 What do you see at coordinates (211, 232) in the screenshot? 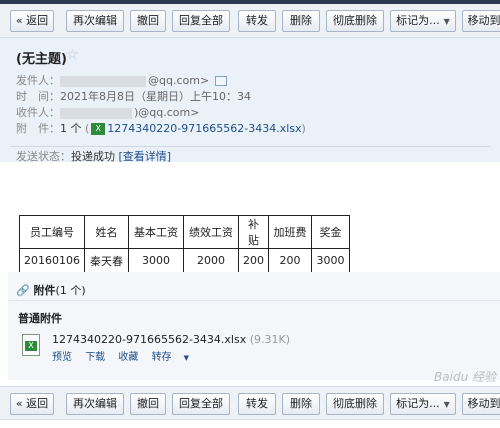
I see `table-header-cell: 绩效工资` at bounding box center [211, 232].